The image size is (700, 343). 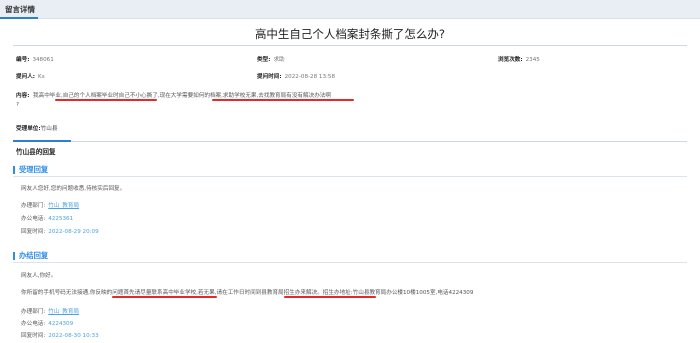 What do you see at coordinates (519, 60) in the screenshot?
I see `meta-views: 浏览次数: 2345` at bounding box center [519, 60].